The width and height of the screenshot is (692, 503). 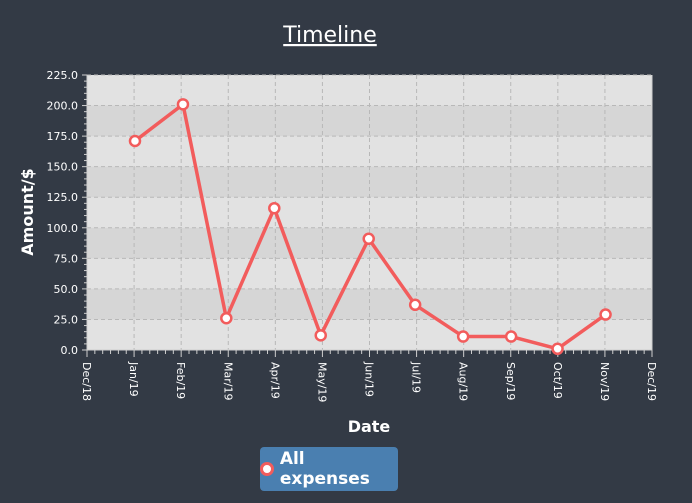 What do you see at coordinates (557, 380) in the screenshot?
I see `x-tick-label: Oct/19` at bounding box center [557, 380].